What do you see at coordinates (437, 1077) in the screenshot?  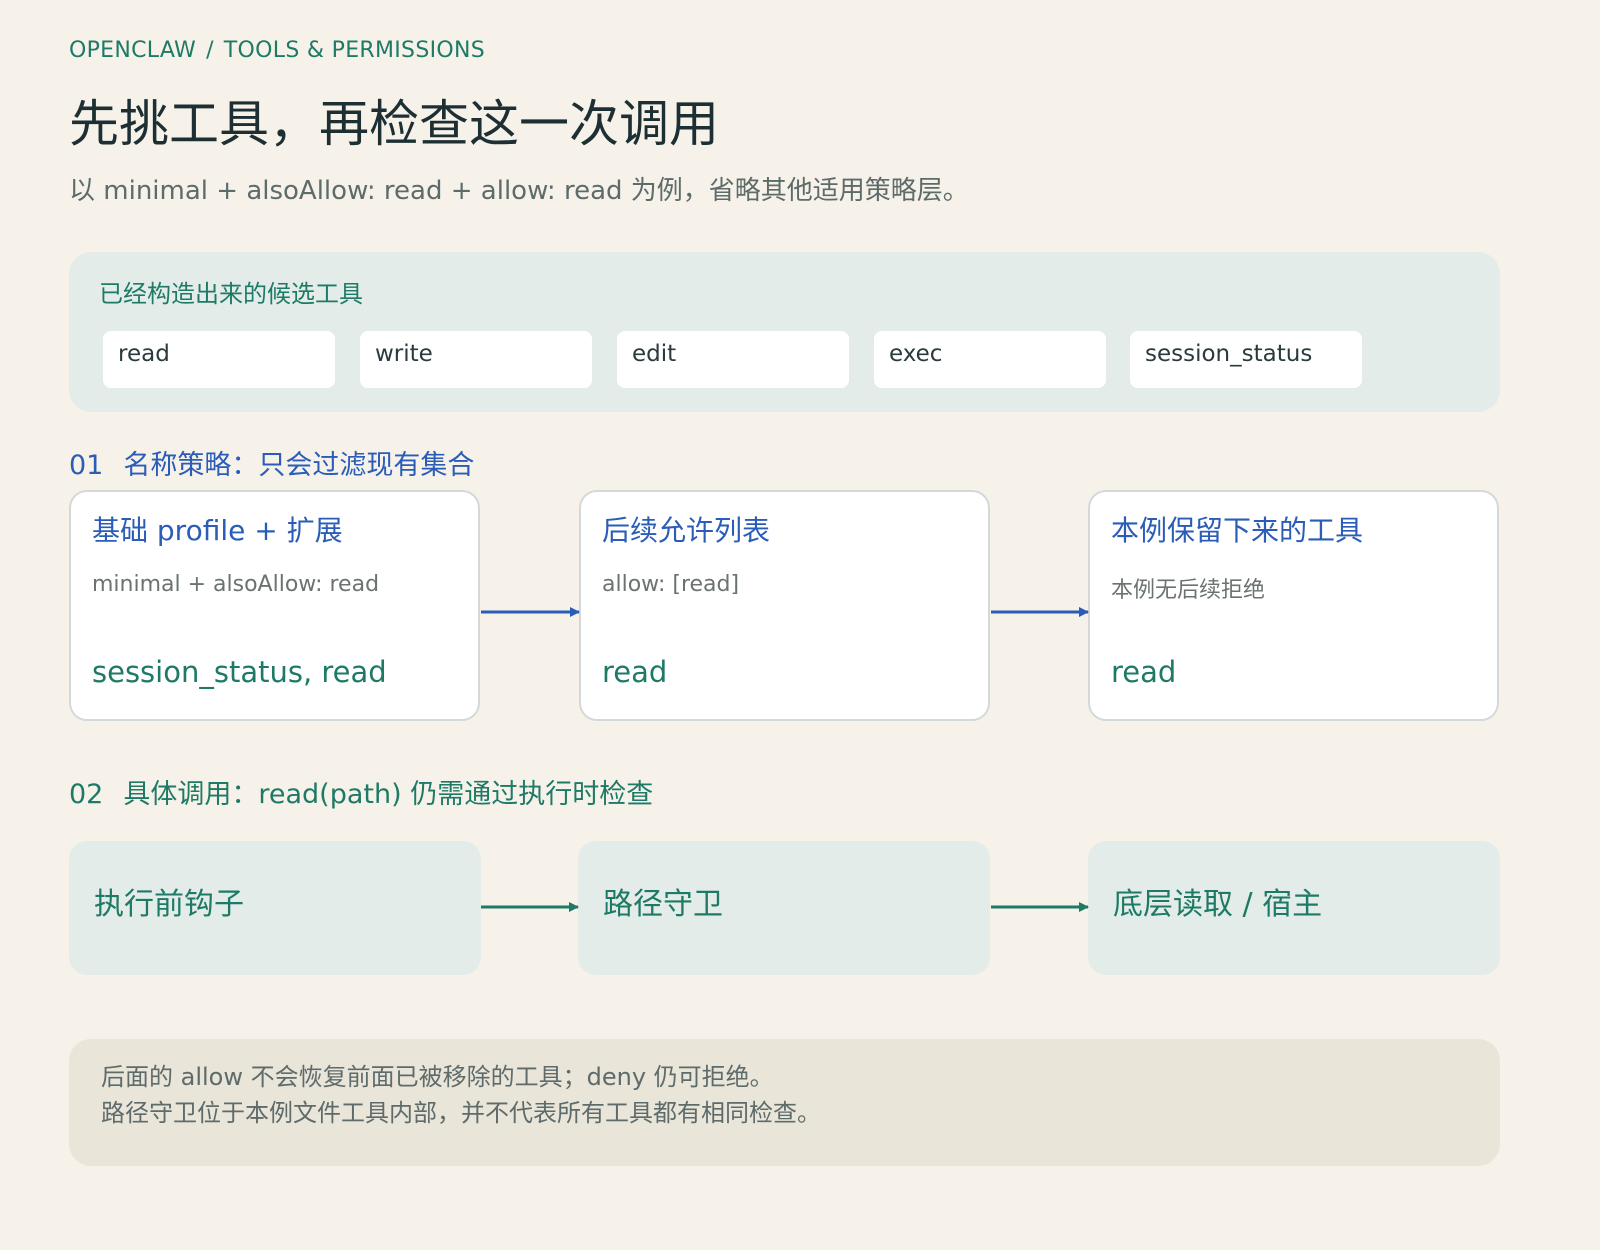 I see `footnote-line-1: 后面的 allow 不会恢复前面已被移除的工具；deny 仍可拒绝。` at bounding box center [437, 1077].